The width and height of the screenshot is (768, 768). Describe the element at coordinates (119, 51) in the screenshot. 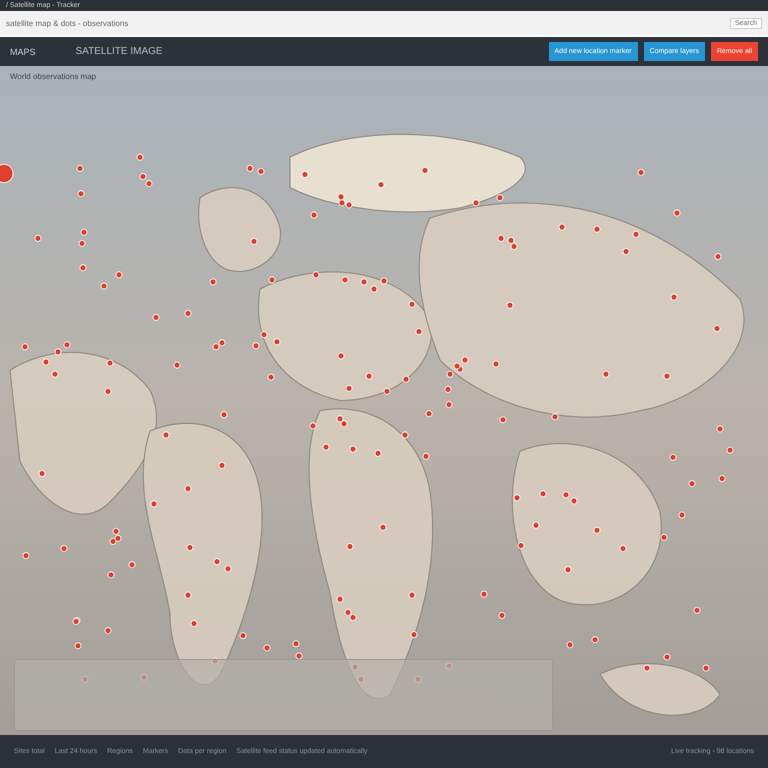

I see `page-title: SATELLITE IMAGE` at that location.